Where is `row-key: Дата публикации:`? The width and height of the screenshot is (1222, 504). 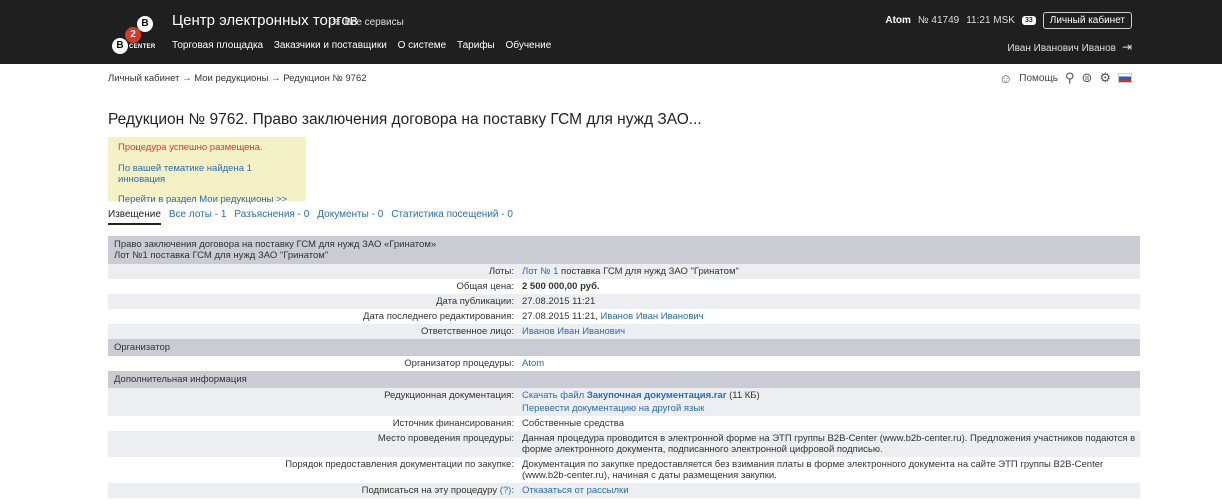 row-key: Дата публикации: is located at coordinates (475, 301).